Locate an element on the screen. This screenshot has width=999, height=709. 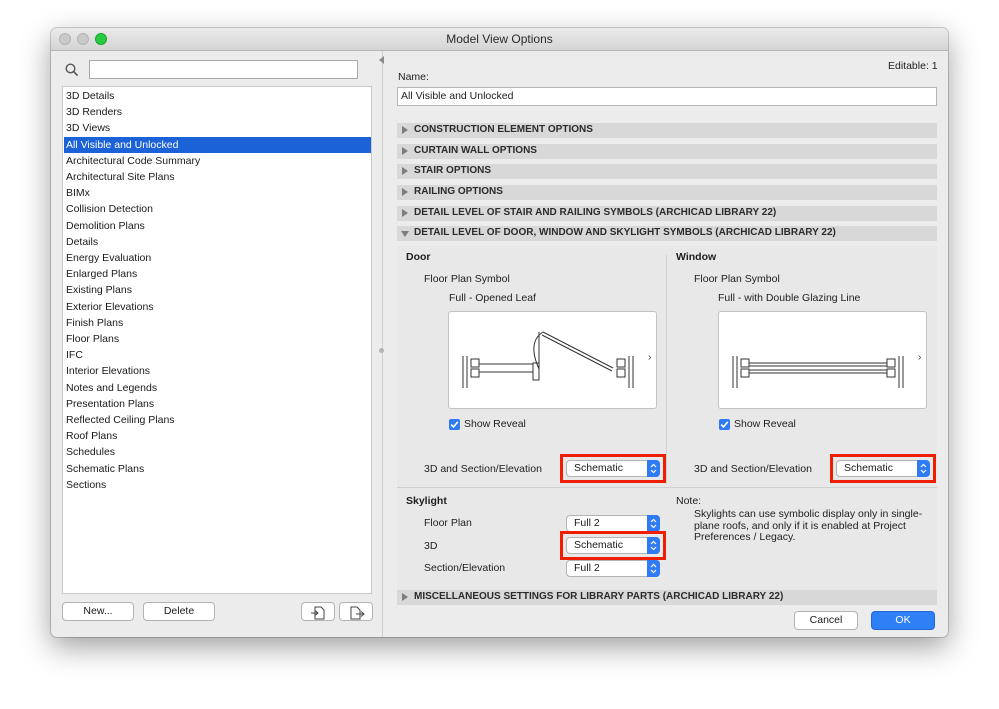
list-item: Roof Plans is located at coordinates (217, 436).